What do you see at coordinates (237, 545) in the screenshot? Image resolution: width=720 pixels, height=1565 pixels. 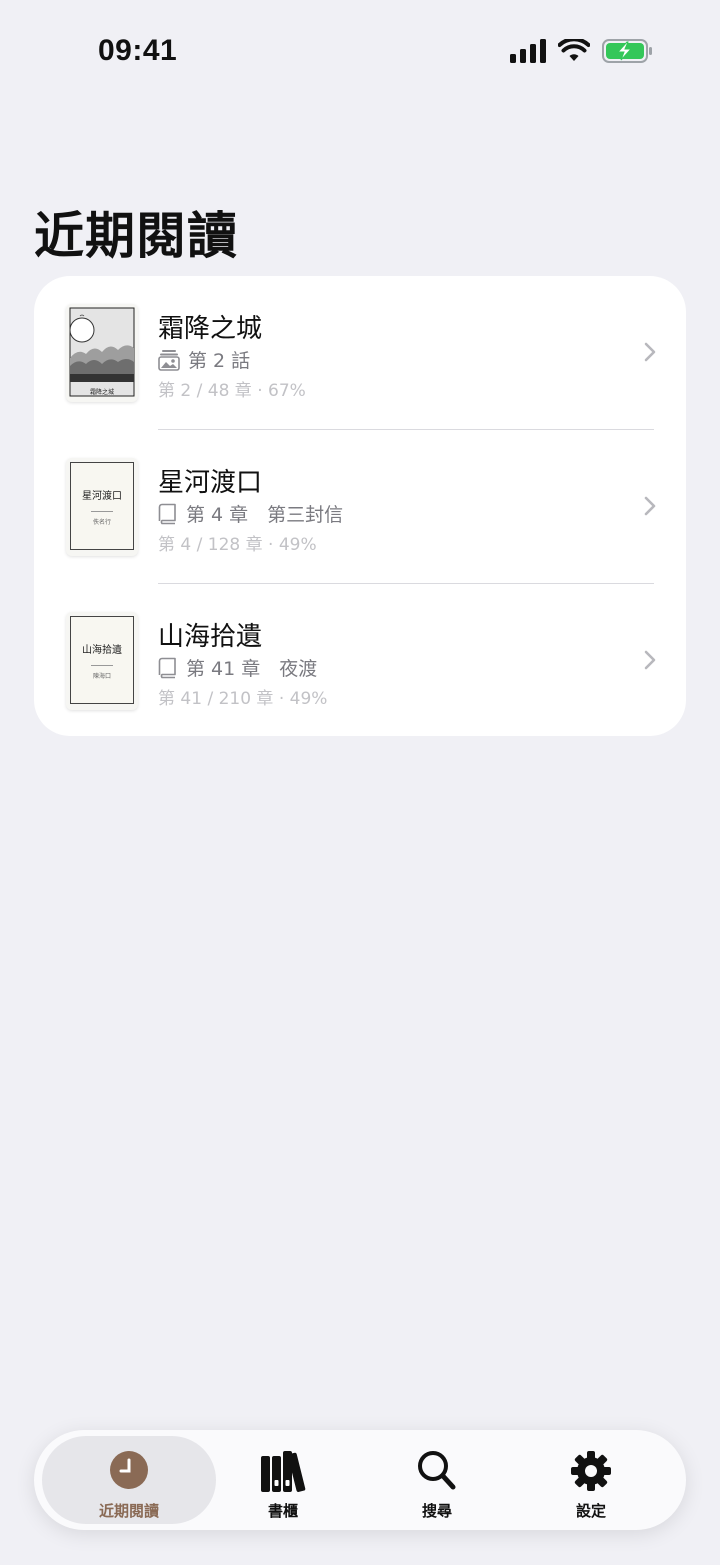 I see `reading-progress: 第 4 / 128 章 · 49%` at bounding box center [237, 545].